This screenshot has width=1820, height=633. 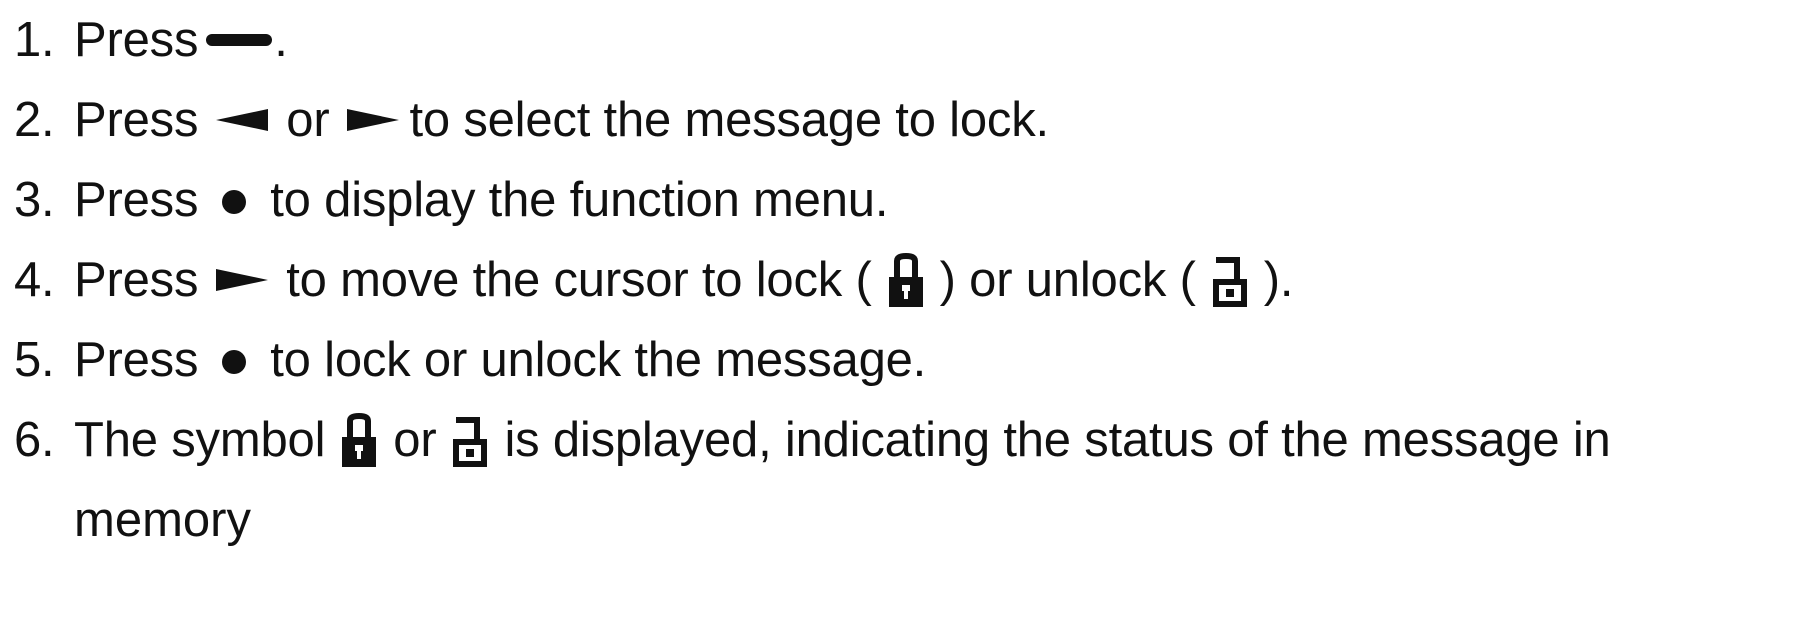 I want to click on step-number: 2., so click(x=34, y=120).